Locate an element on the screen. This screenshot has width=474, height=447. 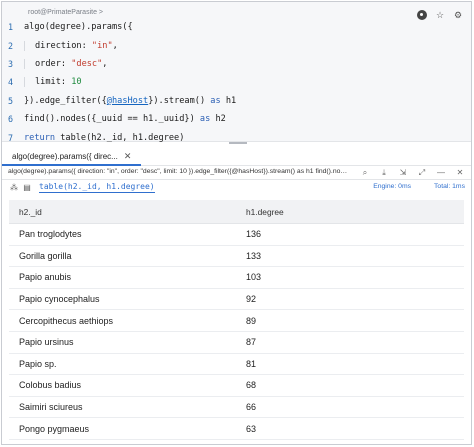
line-number: 4 is located at coordinates (11, 82).